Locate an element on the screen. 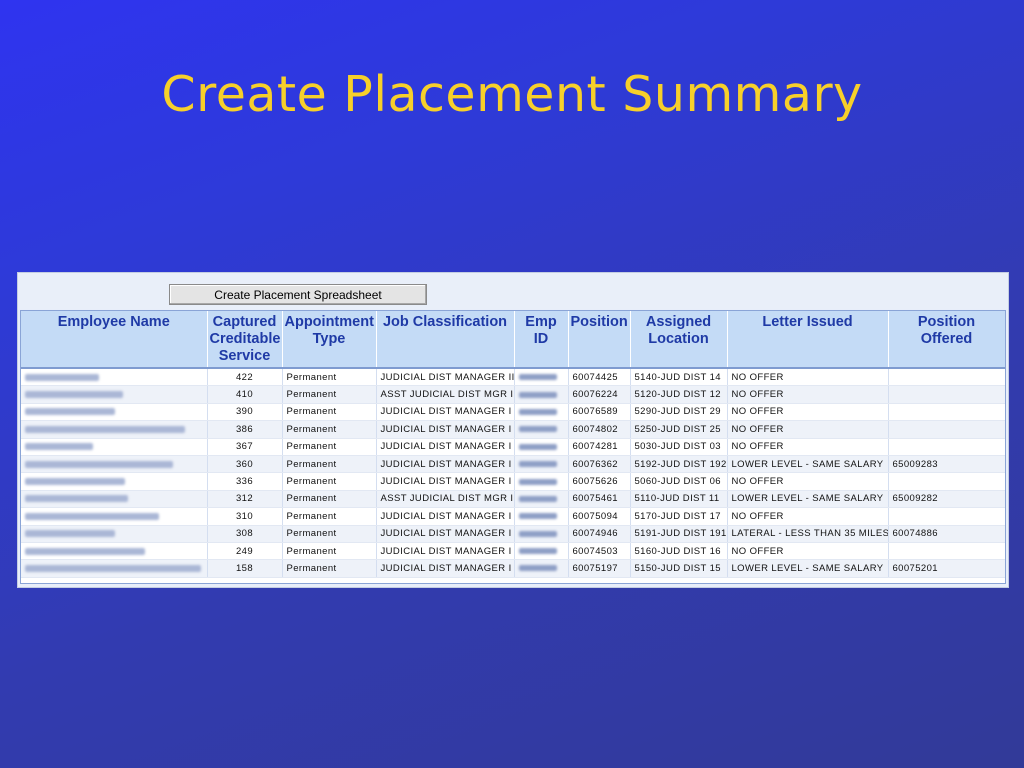 This screenshot has width=1024, height=768. slide-title: Create Placement Summary is located at coordinates (512, 94).